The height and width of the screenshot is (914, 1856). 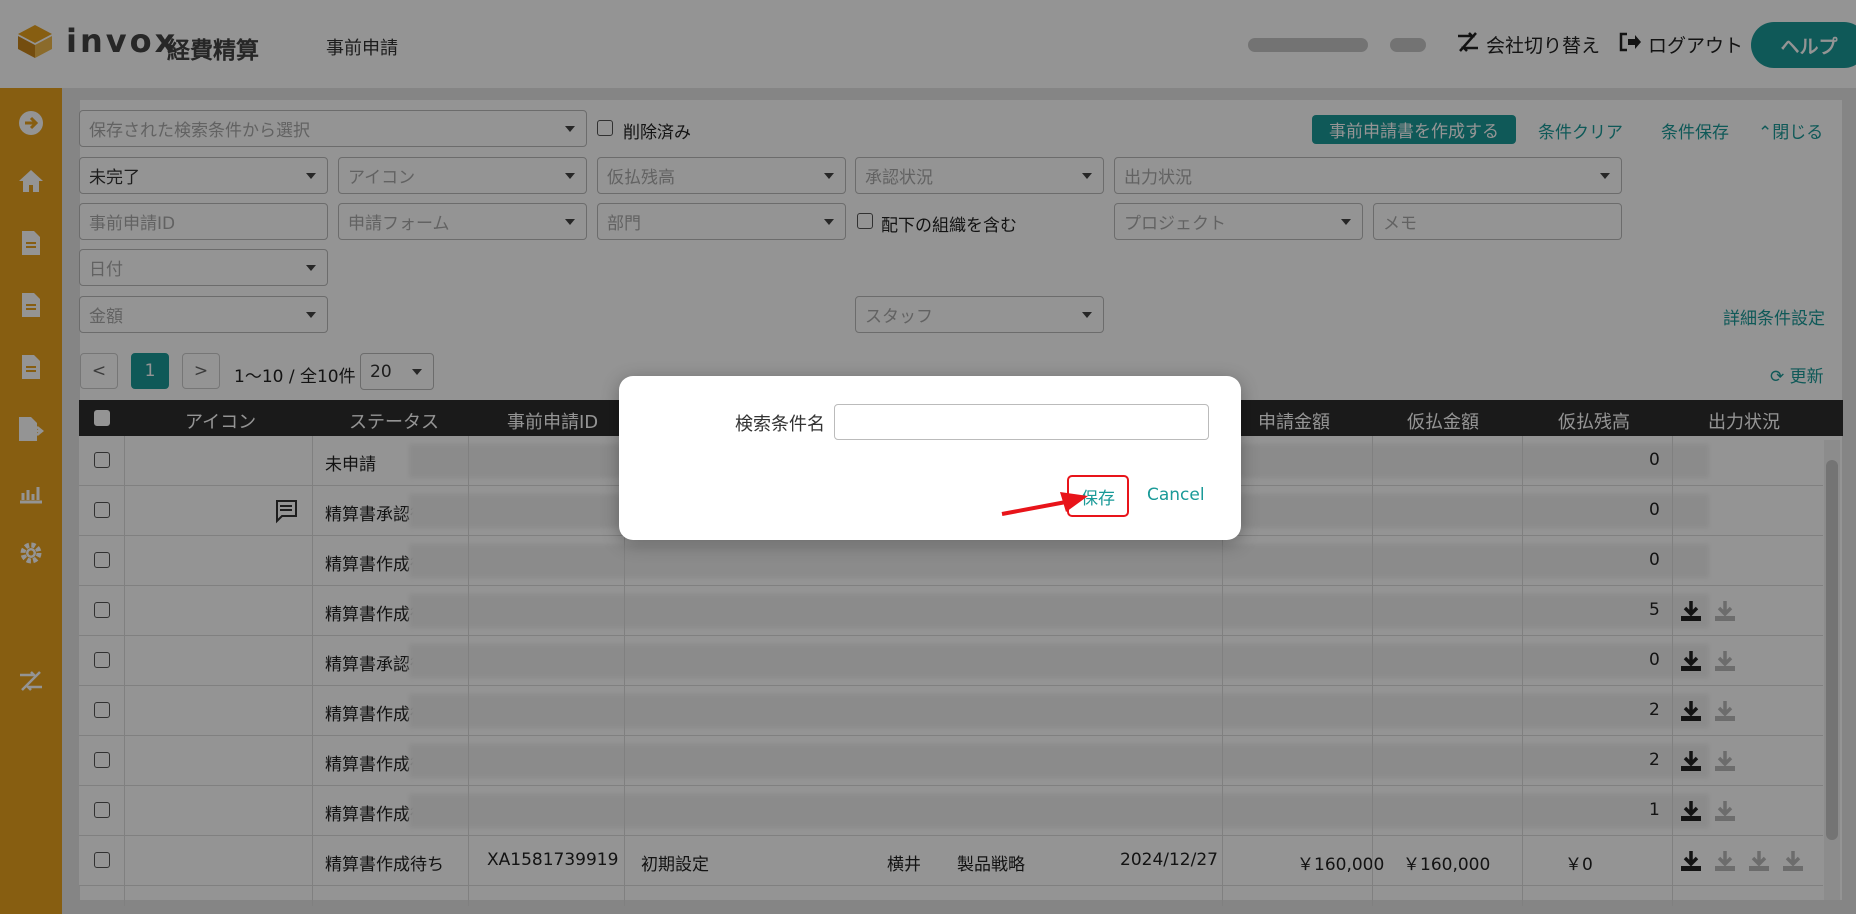 I want to click on search-name-label: 検索条件名, so click(x=780, y=424).